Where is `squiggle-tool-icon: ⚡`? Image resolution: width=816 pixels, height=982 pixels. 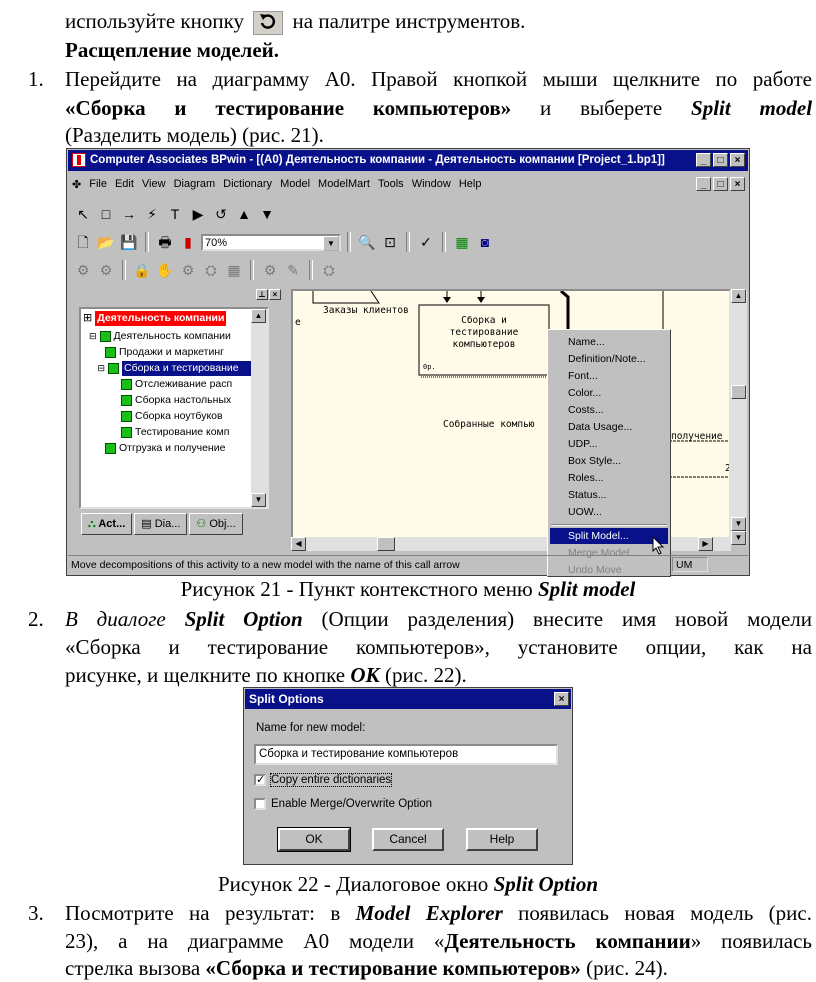
squiggle-tool-icon: ⚡ is located at coordinates (152, 214).